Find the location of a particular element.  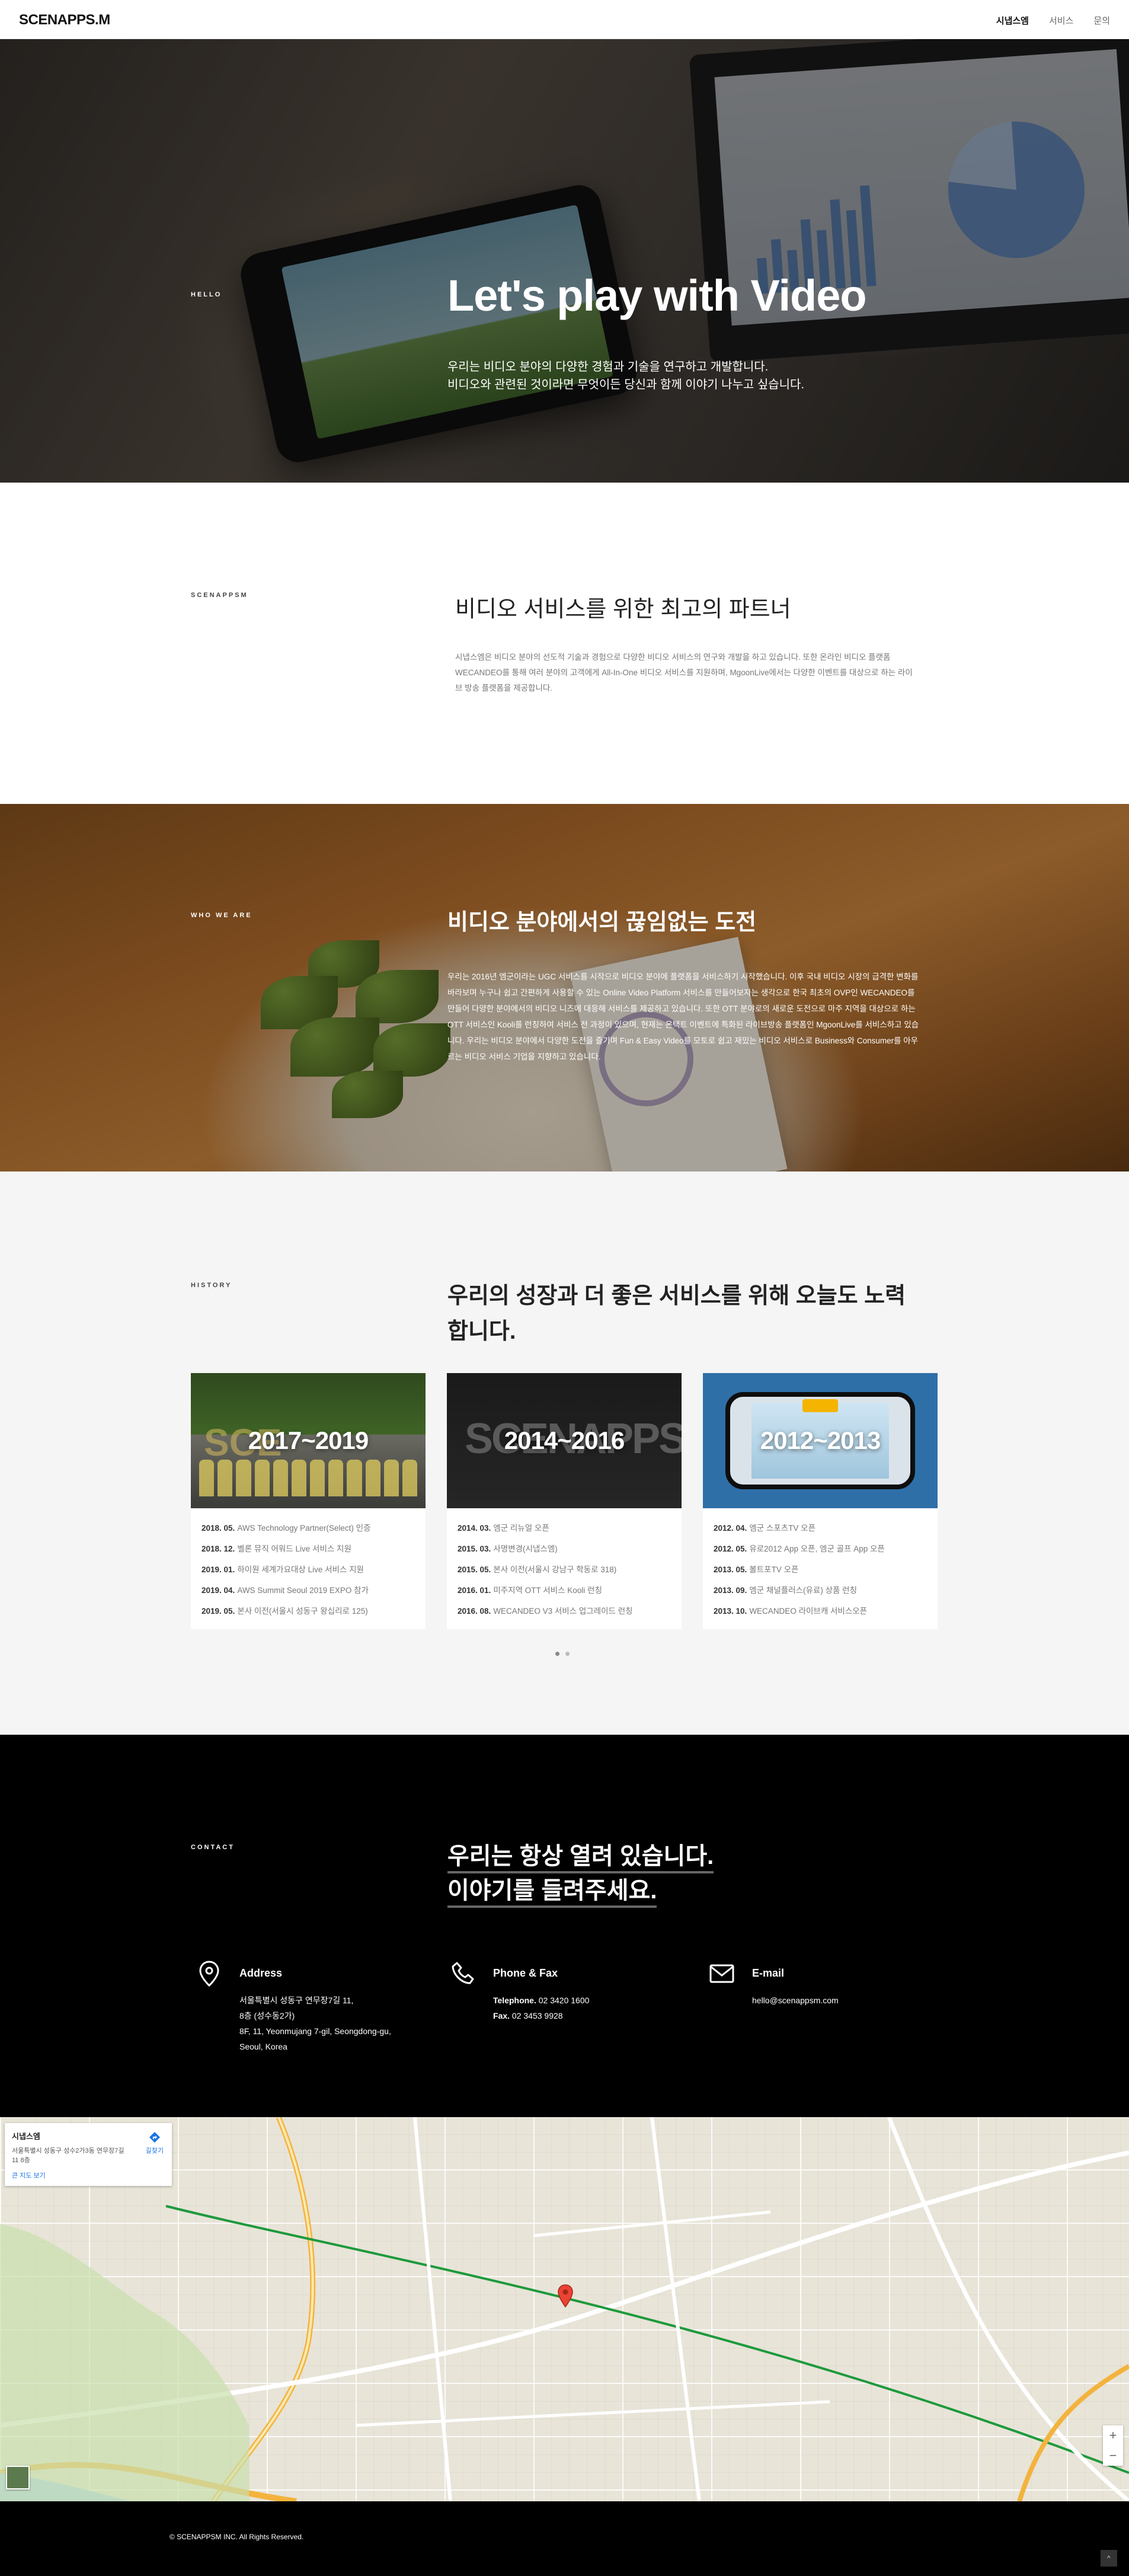

hero-title: Let's play with Video is located at coordinates (657, 295).